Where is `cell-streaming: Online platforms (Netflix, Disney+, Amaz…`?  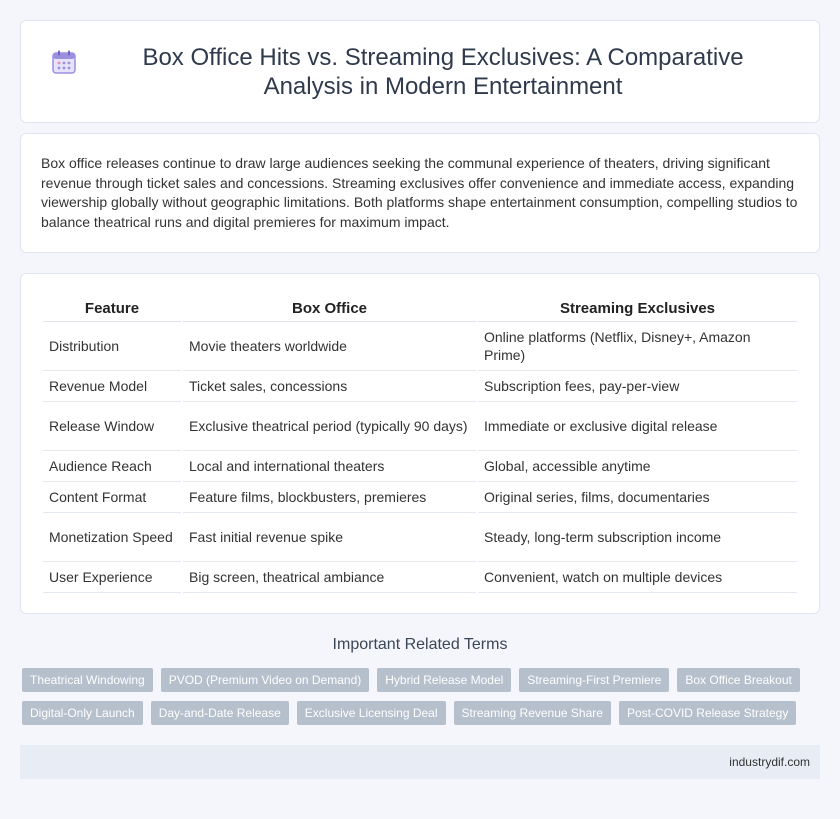 cell-streaming: Online platforms (Netflix, Disney+, Amaz… is located at coordinates (637, 346).